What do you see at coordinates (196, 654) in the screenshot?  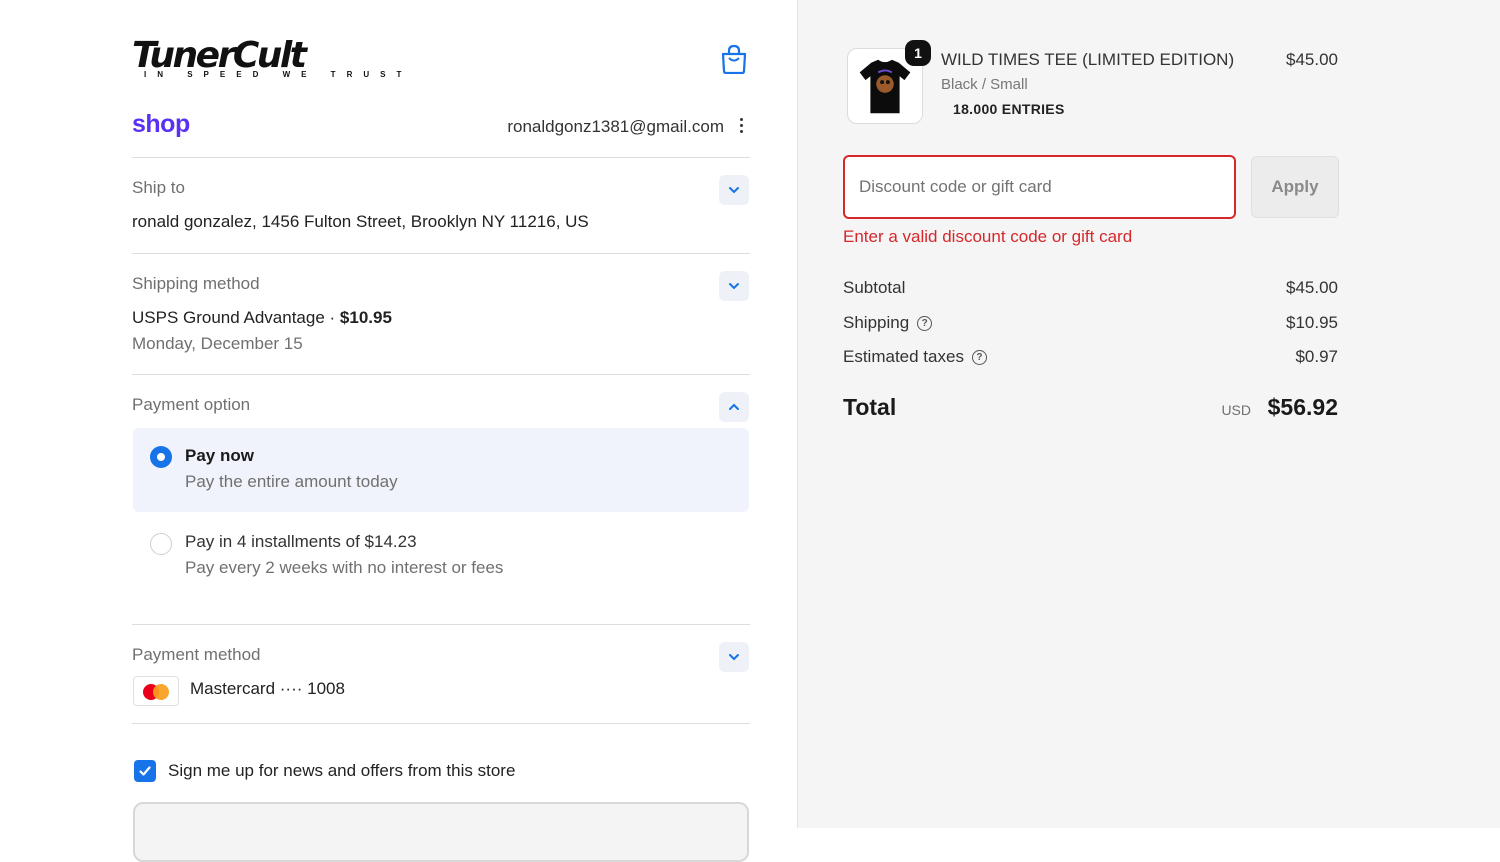 I see `payment-method-label: Payment method` at bounding box center [196, 654].